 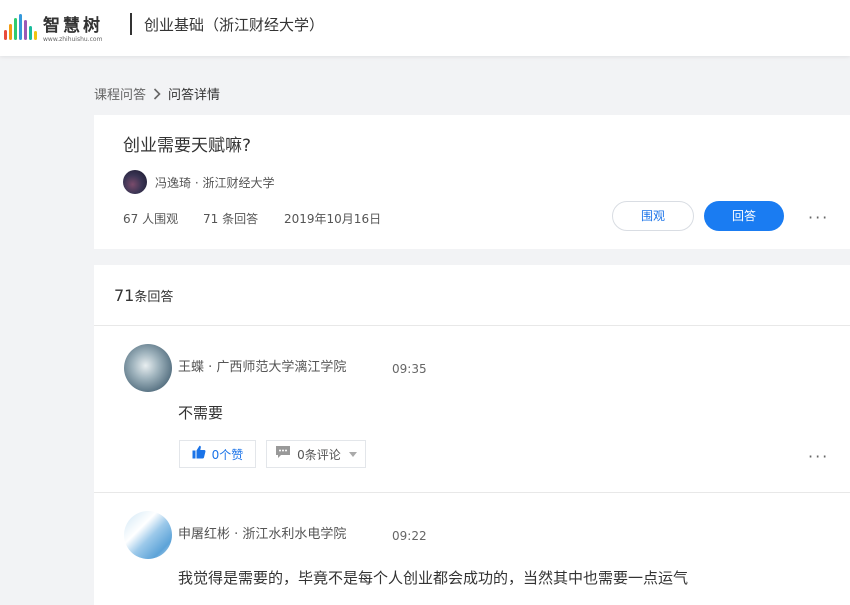 I want to click on answer-author: 王蝶 · 广西师范大学漓江学院, so click(x=262, y=368).